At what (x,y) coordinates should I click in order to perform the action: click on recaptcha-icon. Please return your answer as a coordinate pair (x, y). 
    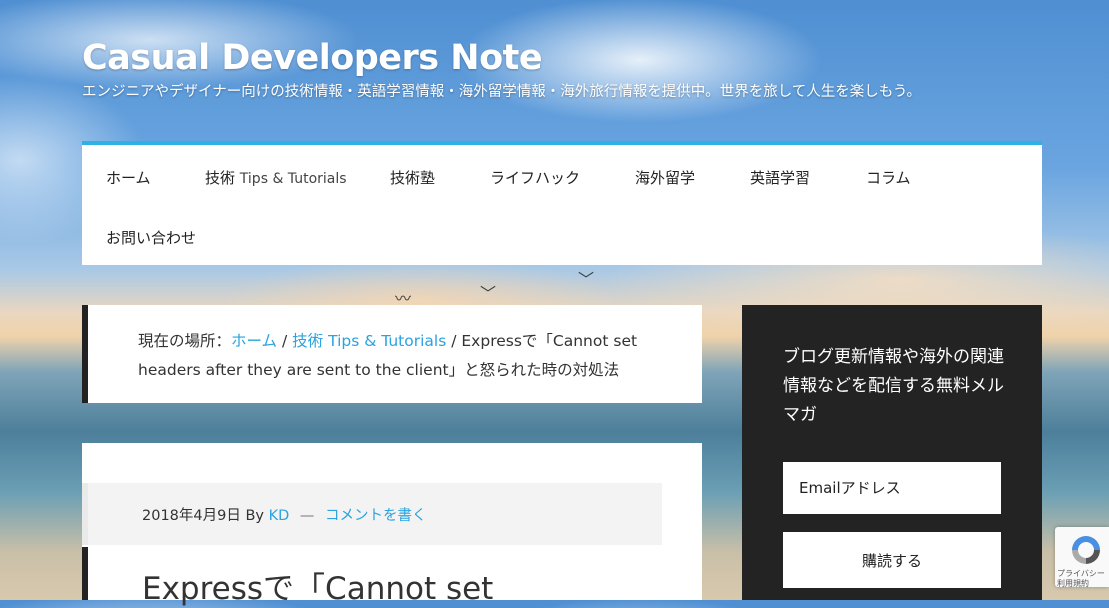
    Looking at the image, I should click on (1086, 550).